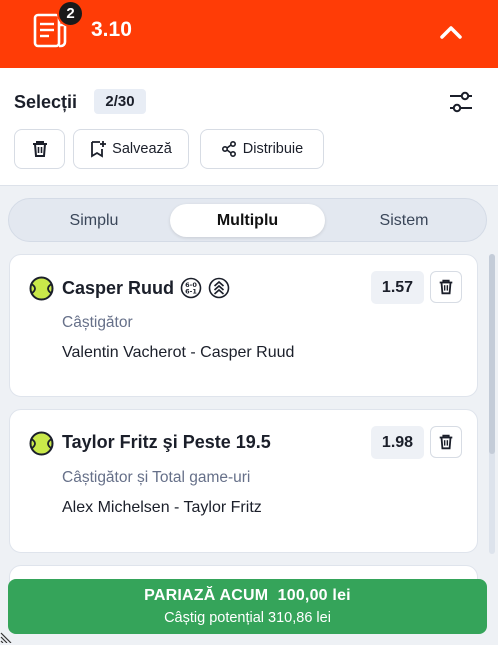 Image resolution: width=498 pixels, height=645 pixels. Describe the element at coordinates (219, 288) in the screenshot. I see `boost-icon` at that location.